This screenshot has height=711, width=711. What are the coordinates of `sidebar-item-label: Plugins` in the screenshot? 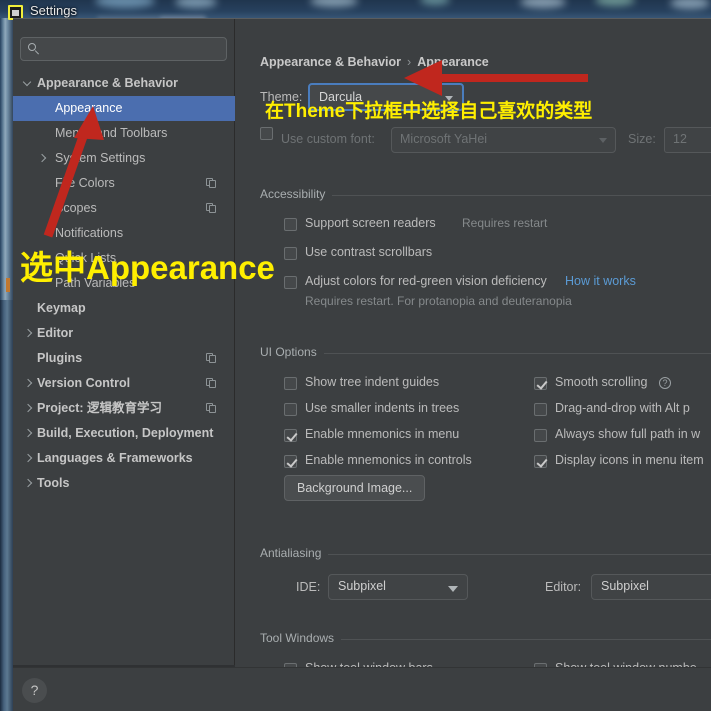 It's located at (60, 358).